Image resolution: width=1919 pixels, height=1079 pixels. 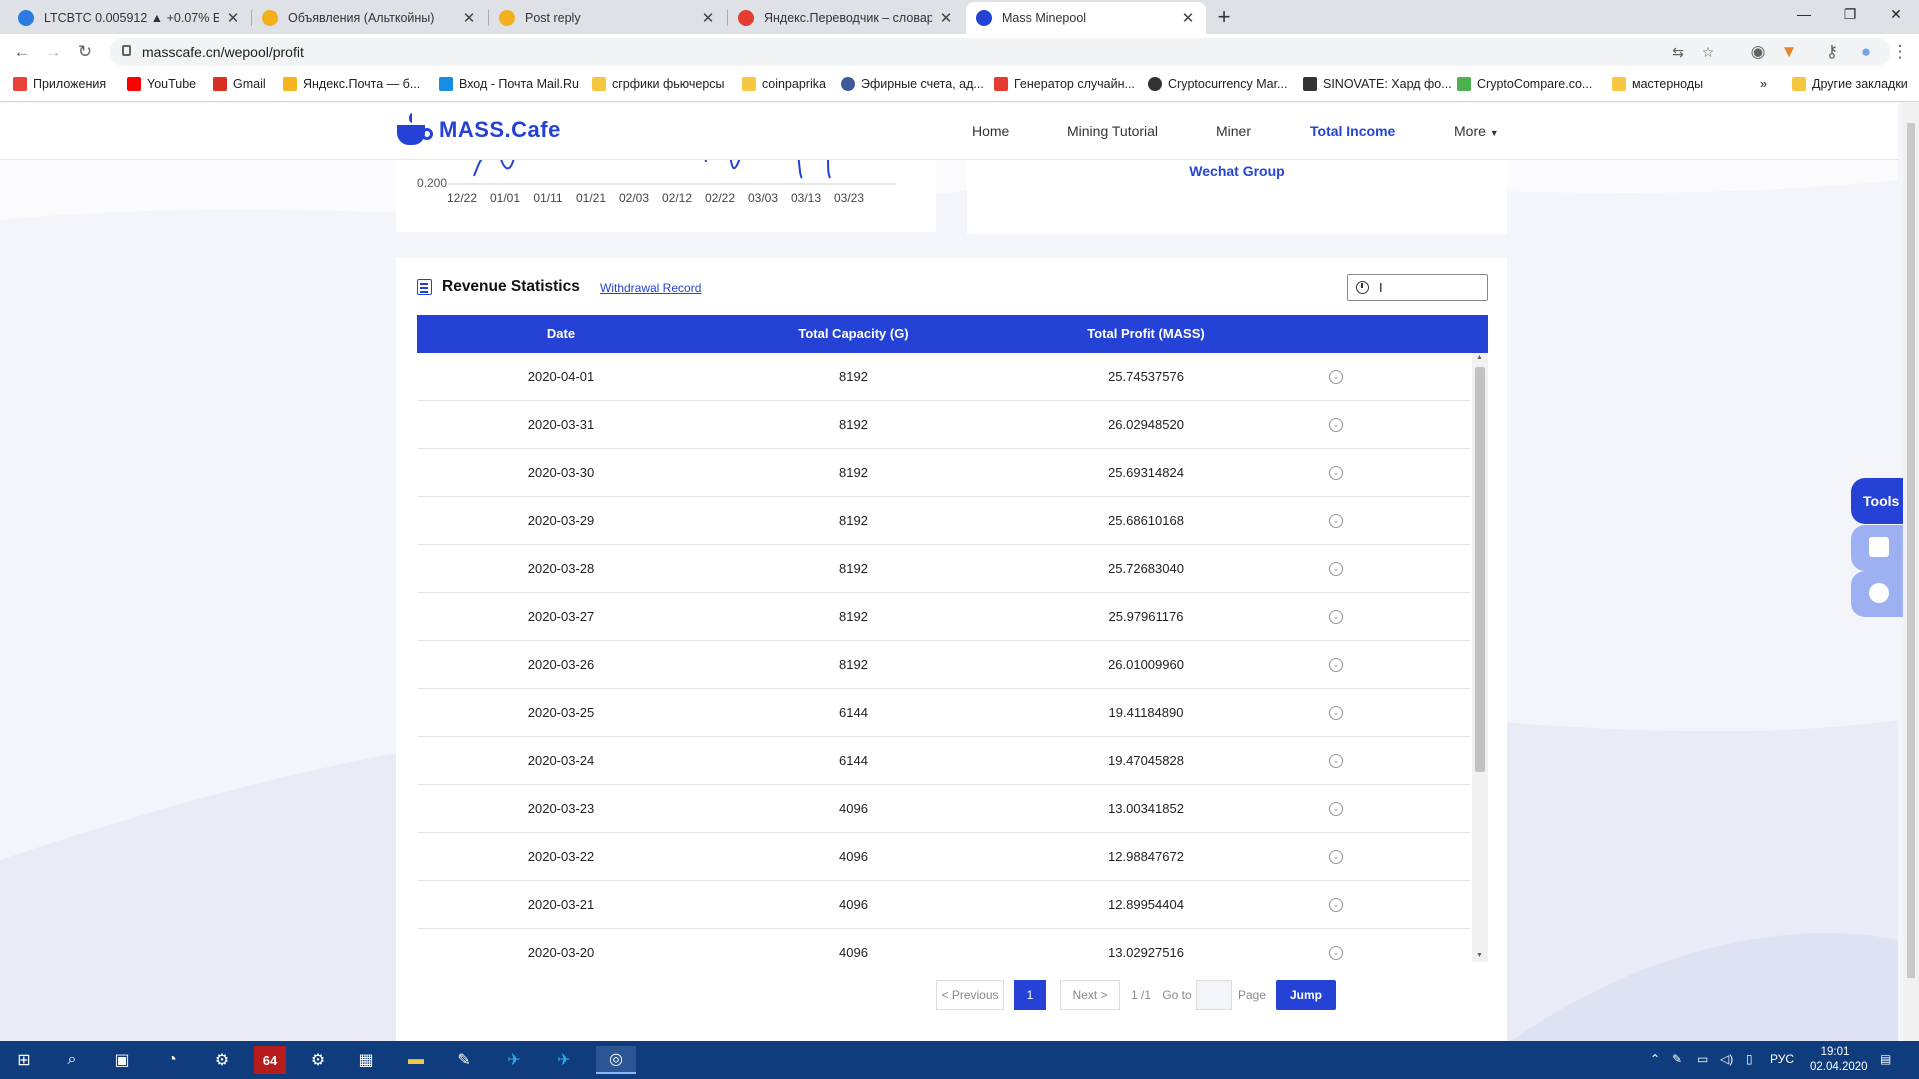 What do you see at coordinates (1726, 1059) in the screenshot?
I see `volume-icon: ◁)` at bounding box center [1726, 1059].